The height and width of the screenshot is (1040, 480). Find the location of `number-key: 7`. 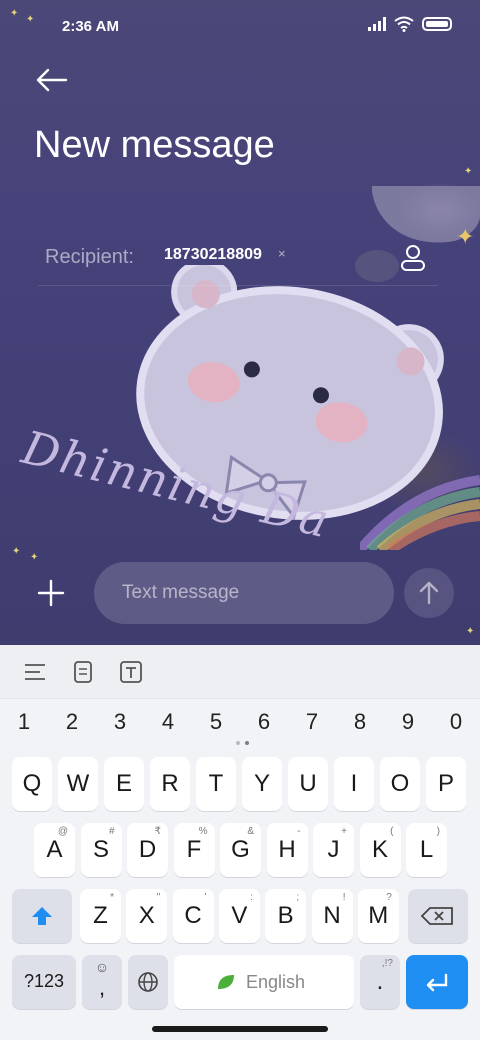

number-key: 7 is located at coordinates (312, 722).